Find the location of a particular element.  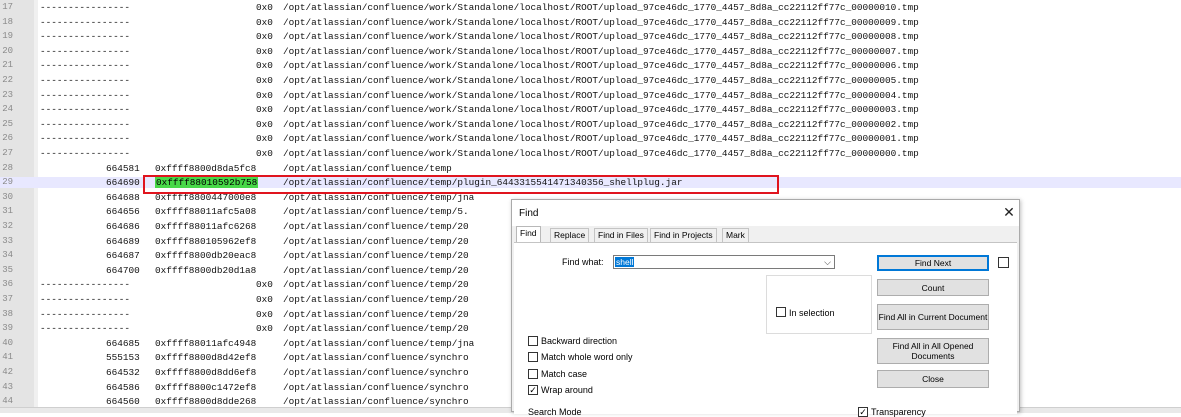

pid-value: 664689 is located at coordinates (123, 241).